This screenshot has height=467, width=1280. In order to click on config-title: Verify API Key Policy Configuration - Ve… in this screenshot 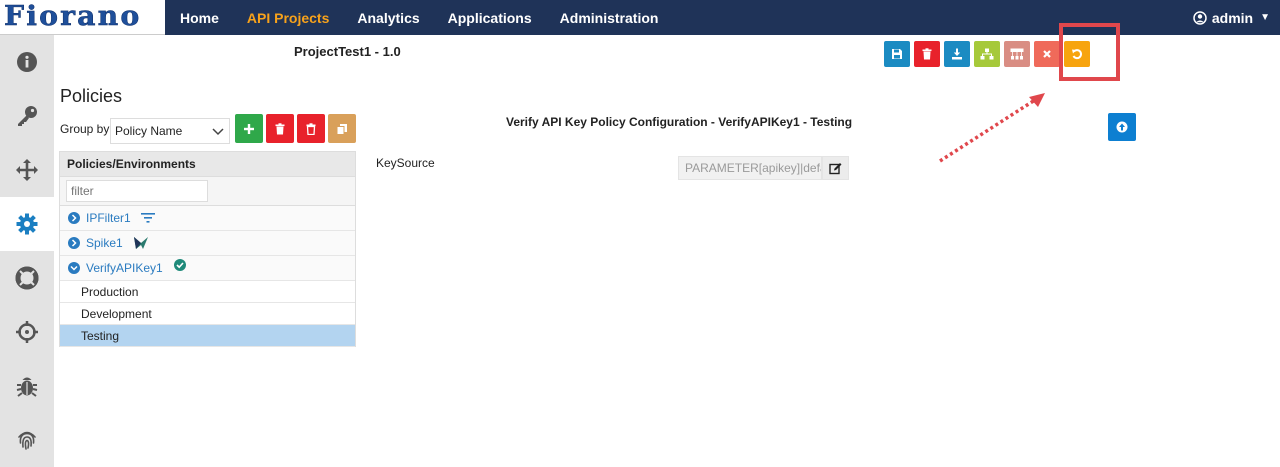, I will do `click(679, 122)`.